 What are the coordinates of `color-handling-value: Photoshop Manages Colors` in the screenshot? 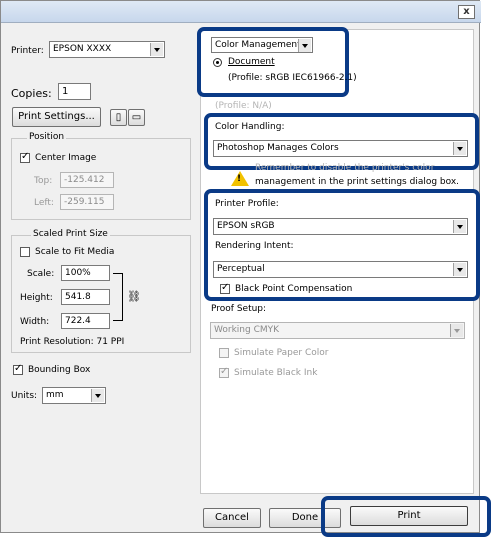 It's located at (278, 148).